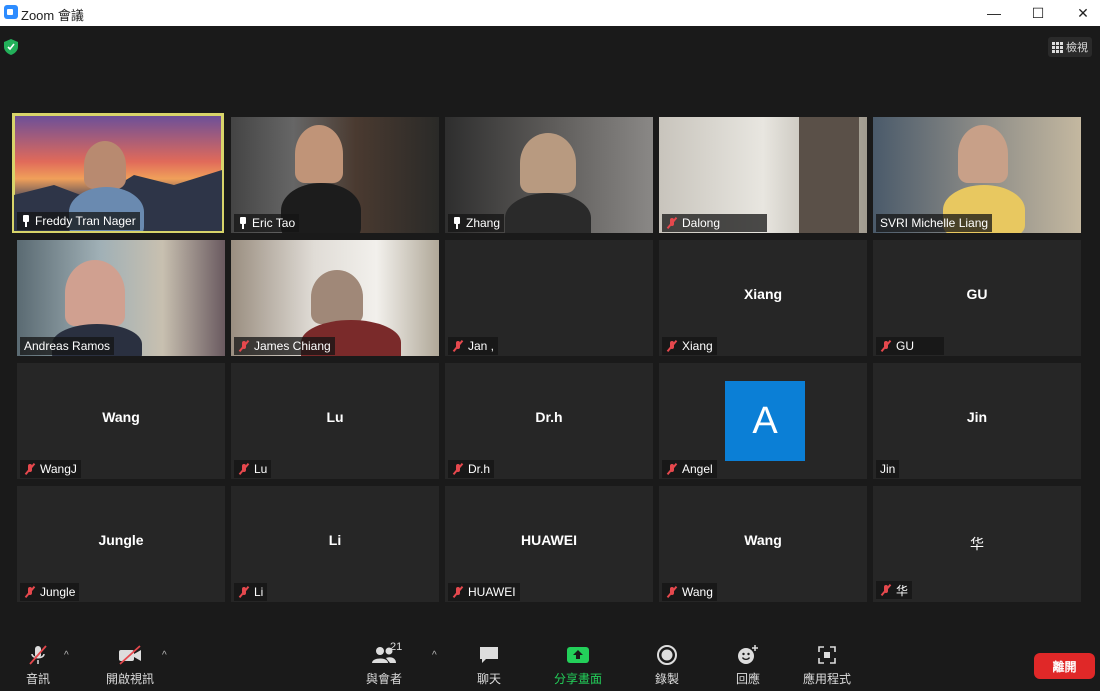 The width and height of the screenshot is (1100, 691). What do you see at coordinates (667, 665) in the screenshot?
I see `record-button: 錄製` at bounding box center [667, 665].